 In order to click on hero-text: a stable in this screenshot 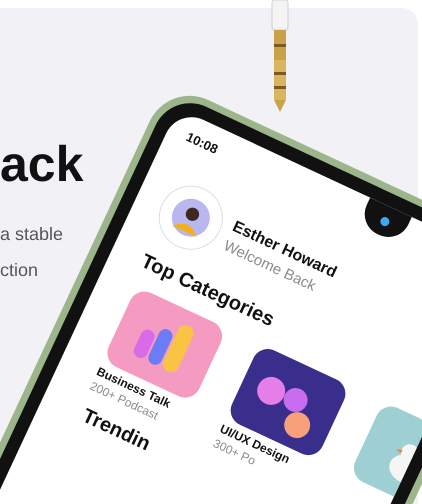, I will do `click(32, 234)`.